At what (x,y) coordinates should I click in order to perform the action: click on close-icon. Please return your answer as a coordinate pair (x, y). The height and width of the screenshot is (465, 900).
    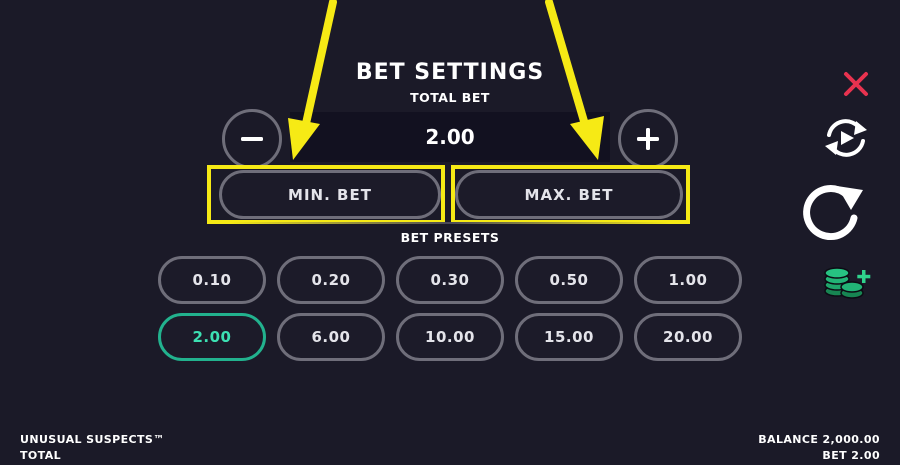
    Looking at the image, I should click on (856, 84).